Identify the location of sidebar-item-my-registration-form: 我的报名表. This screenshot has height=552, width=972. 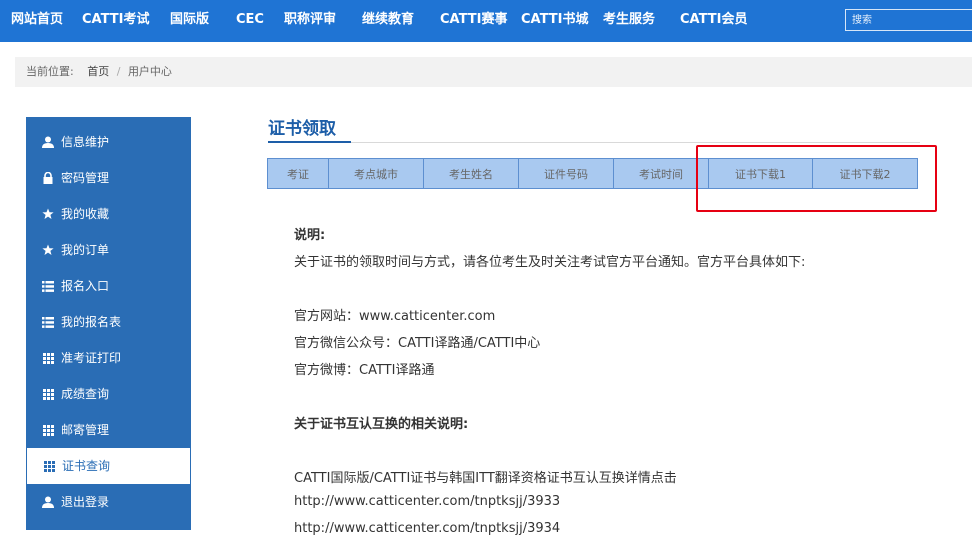
(108, 322).